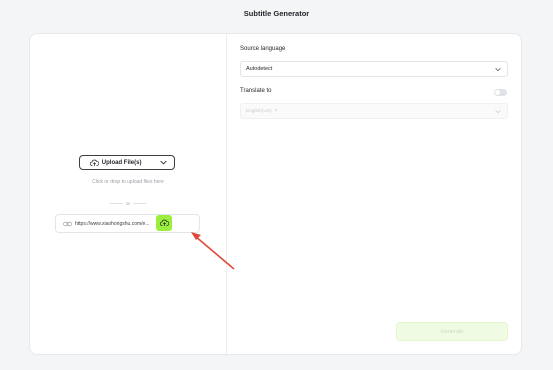  What do you see at coordinates (276, 13) in the screenshot?
I see `page-title: Subtitle Generator` at bounding box center [276, 13].